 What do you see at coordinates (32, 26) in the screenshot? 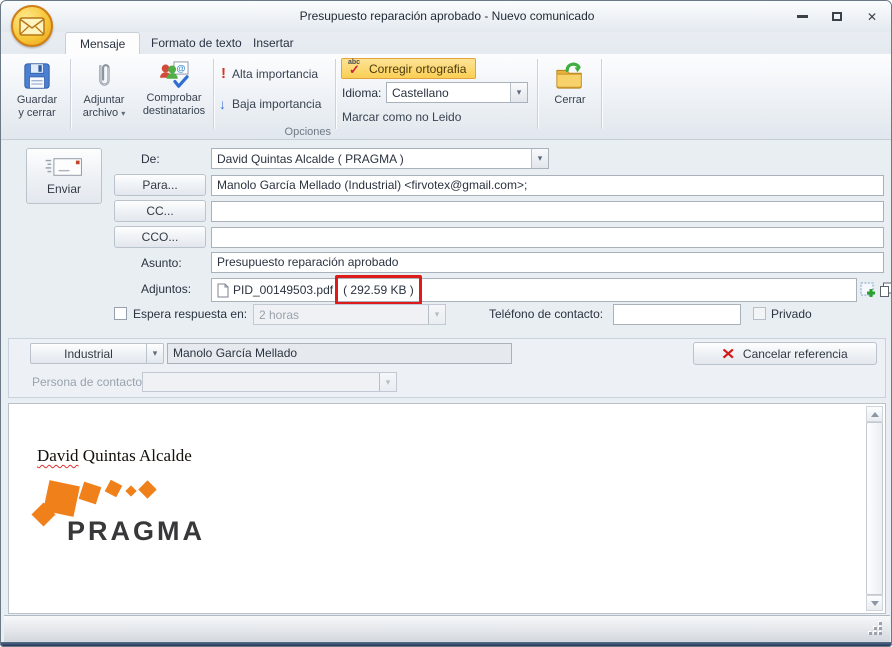
I see `app-envelope-icon` at bounding box center [32, 26].